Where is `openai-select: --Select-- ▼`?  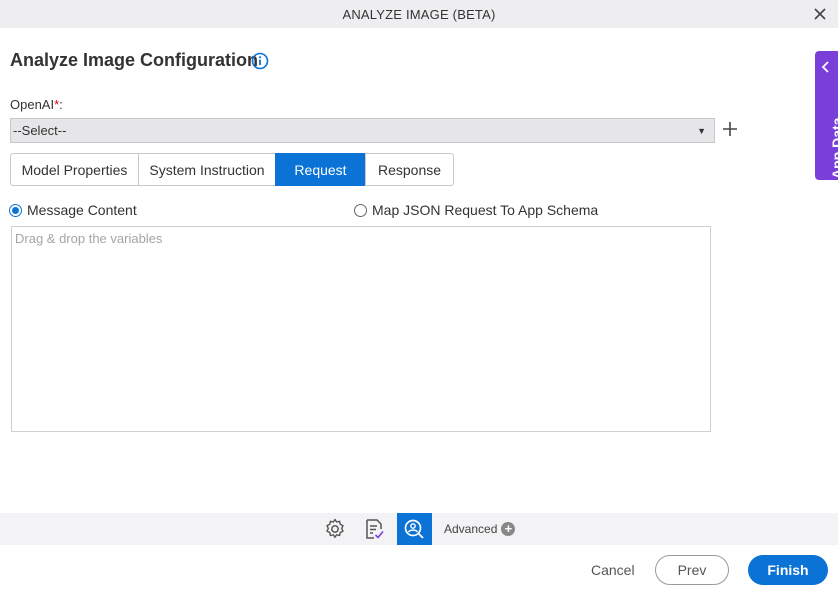 openai-select: --Select-- ▼ is located at coordinates (362, 130).